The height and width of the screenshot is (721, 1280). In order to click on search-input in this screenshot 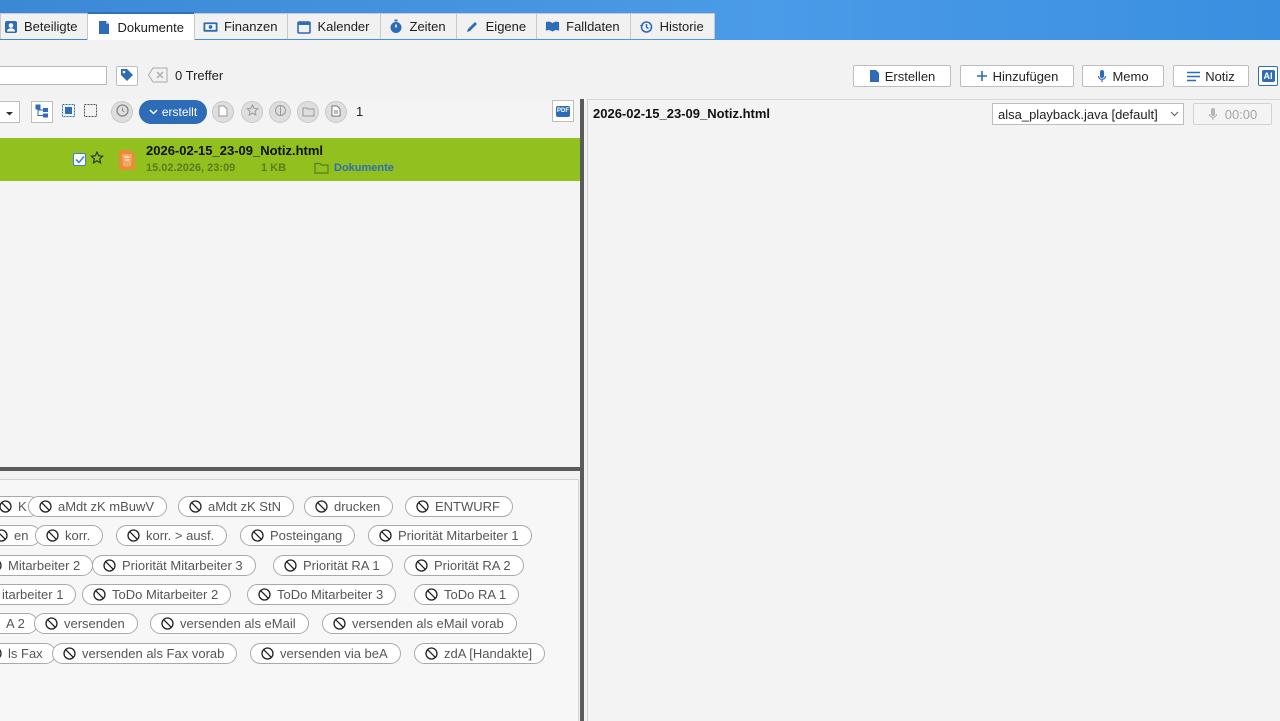, I will do `click(53, 75)`.